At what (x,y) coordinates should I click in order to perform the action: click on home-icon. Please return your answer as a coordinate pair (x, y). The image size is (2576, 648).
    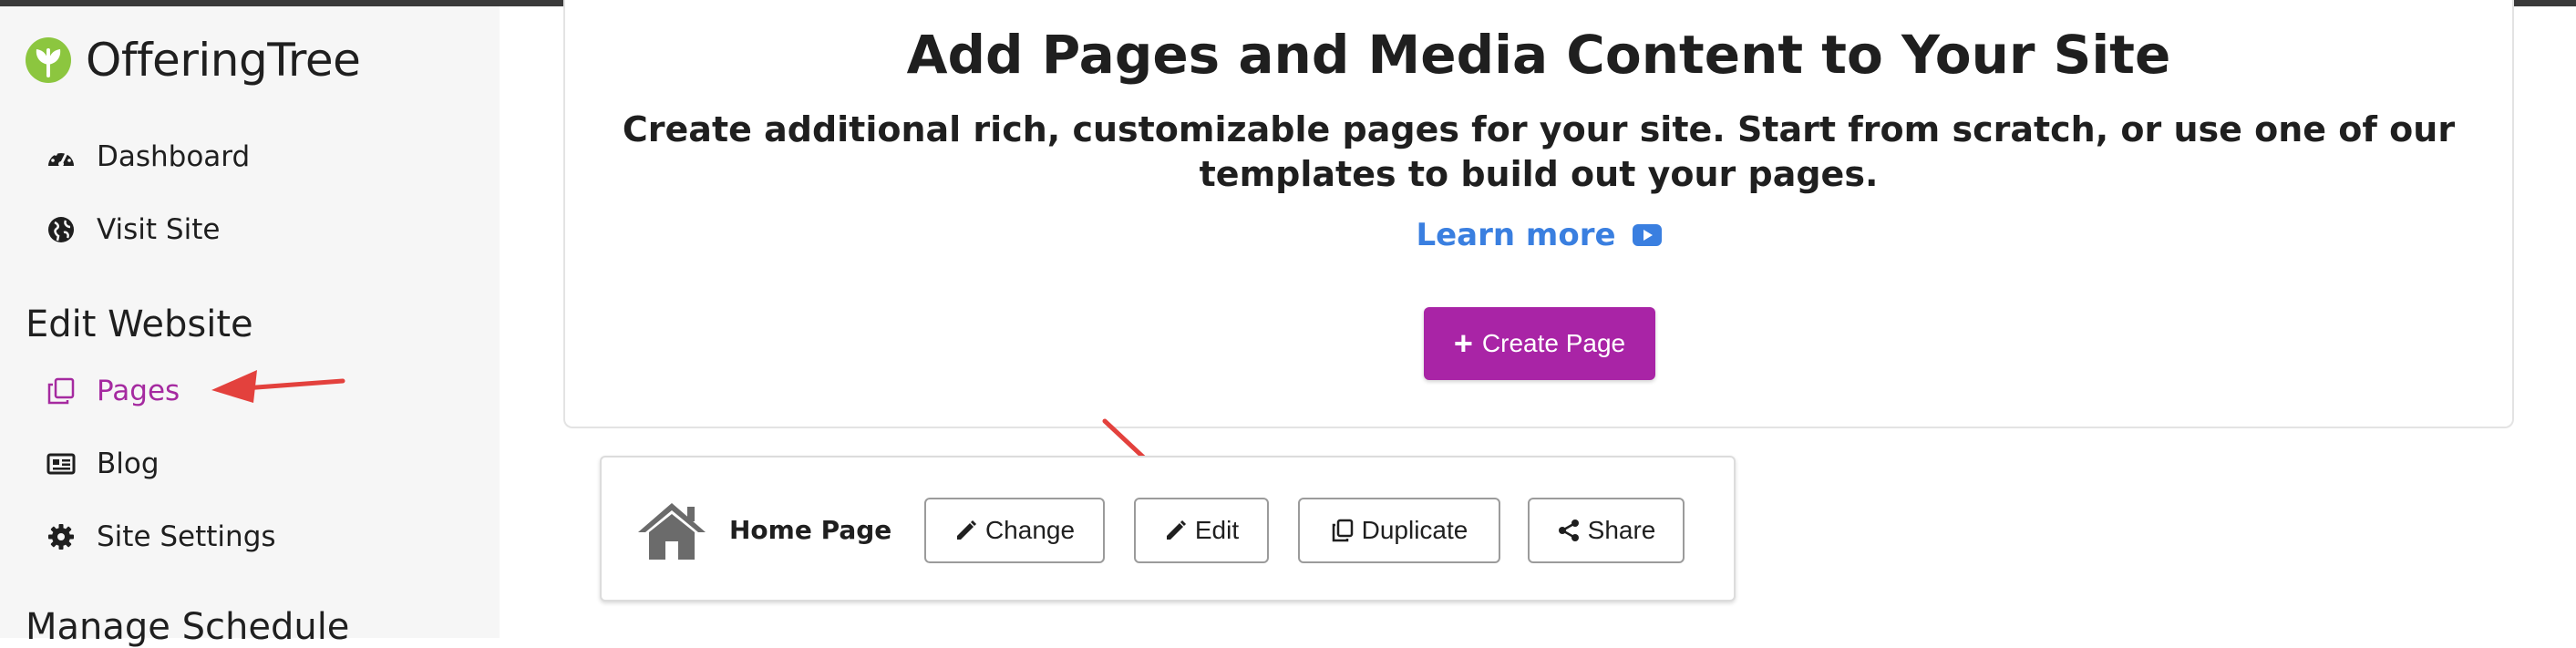
    Looking at the image, I should click on (672, 532).